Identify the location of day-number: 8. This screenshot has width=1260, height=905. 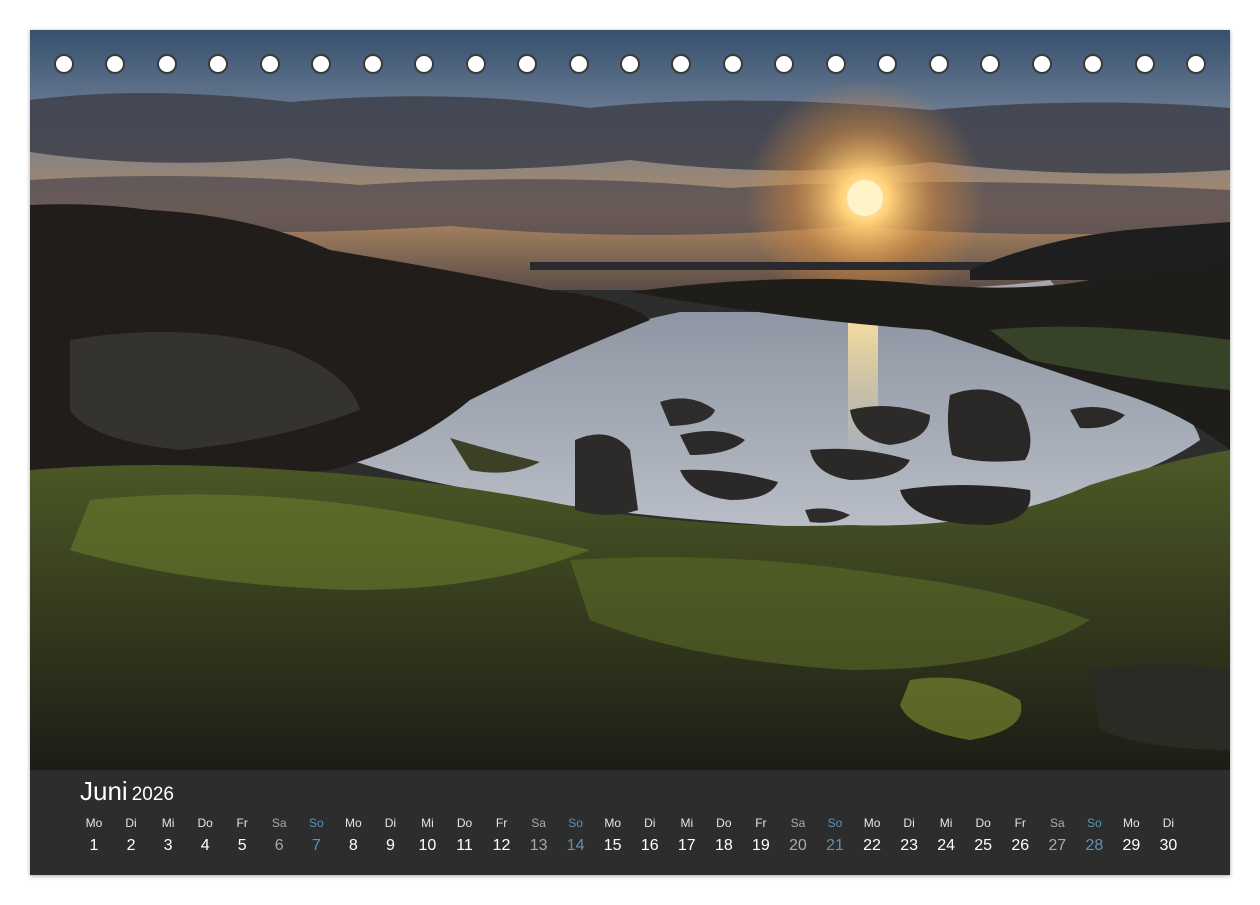
(353, 845).